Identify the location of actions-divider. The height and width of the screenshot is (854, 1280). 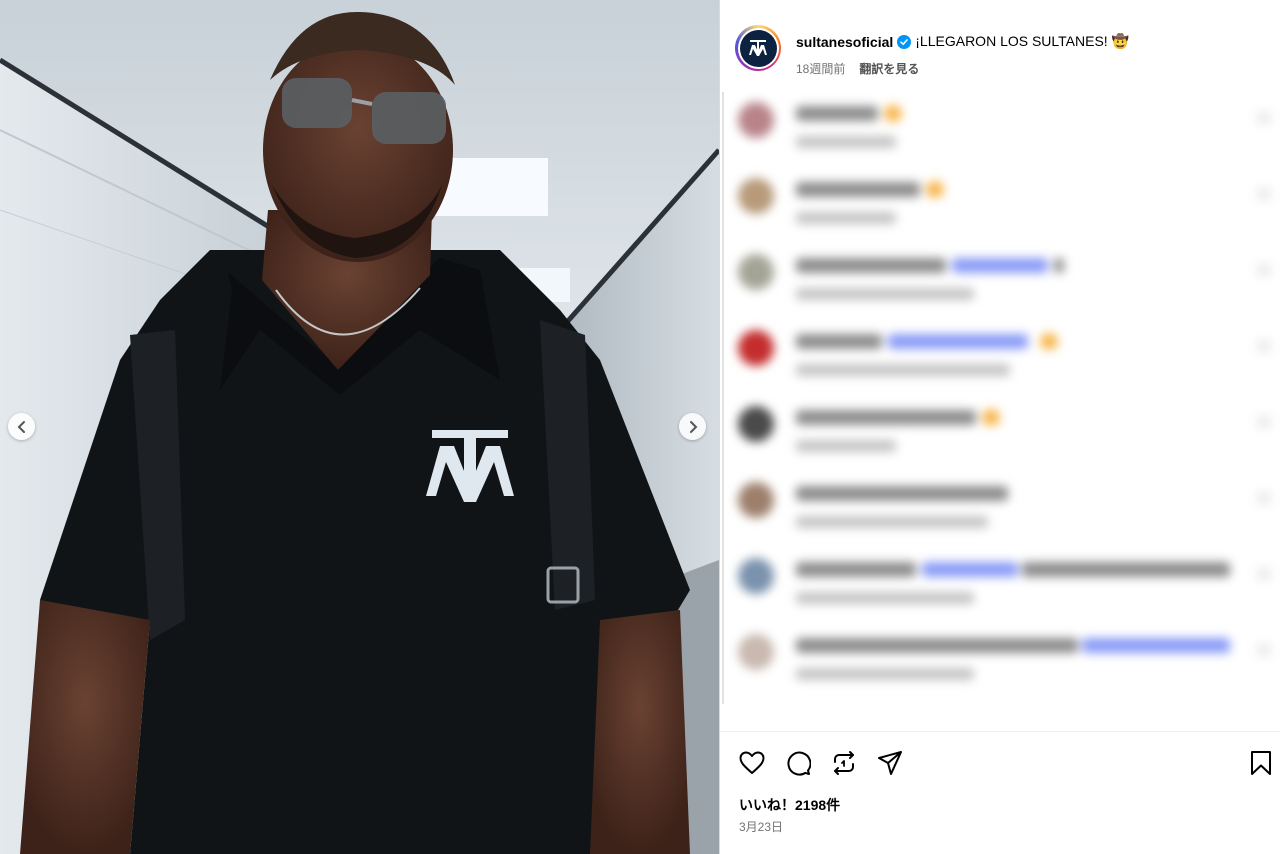
(1000, 731).